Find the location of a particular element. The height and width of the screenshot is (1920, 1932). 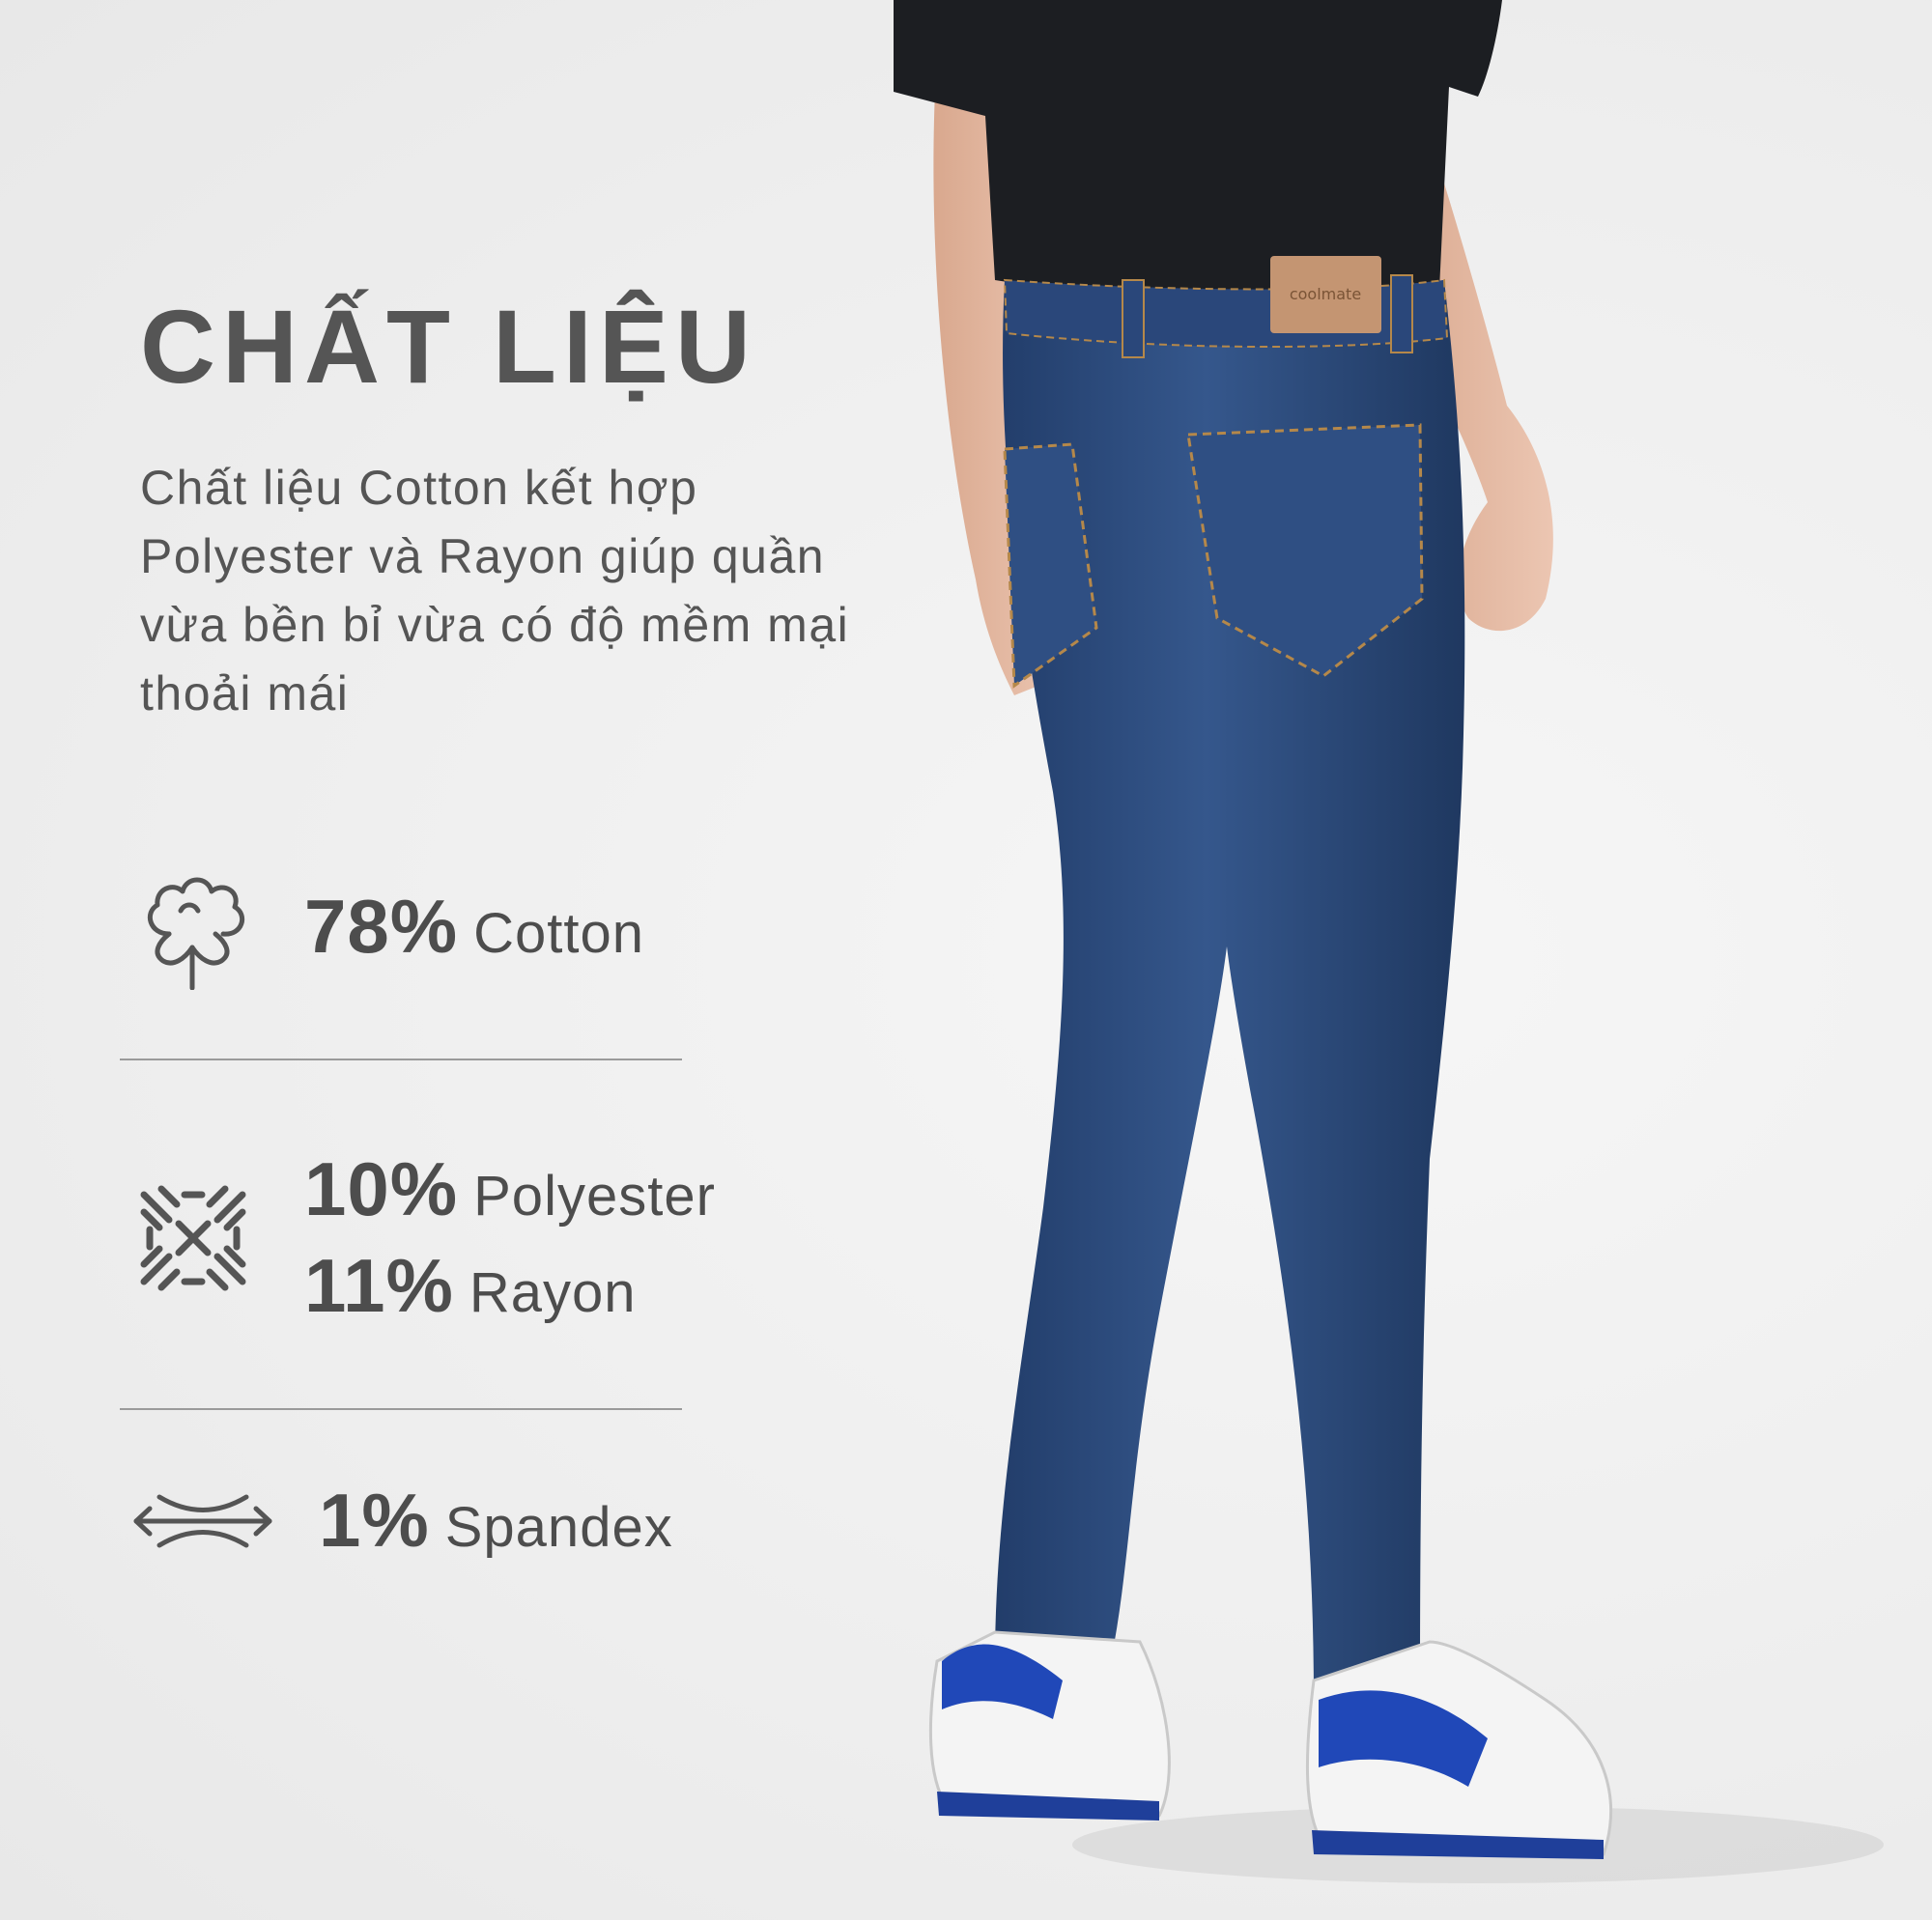

material-row-spandex: 1% Spandex is located at coordinates (401, 1521).